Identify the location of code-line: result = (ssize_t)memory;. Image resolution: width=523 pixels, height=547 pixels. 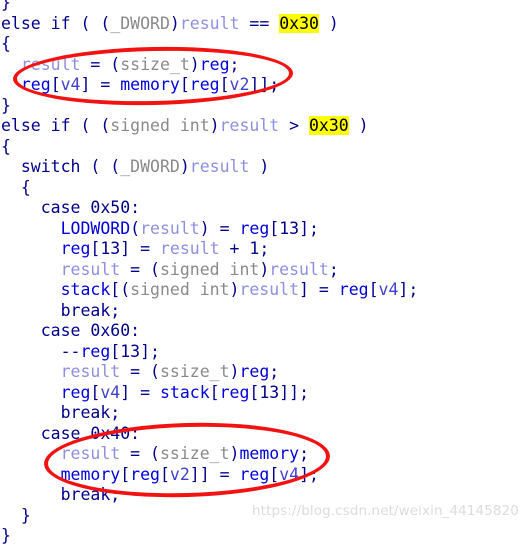
(261, 454).